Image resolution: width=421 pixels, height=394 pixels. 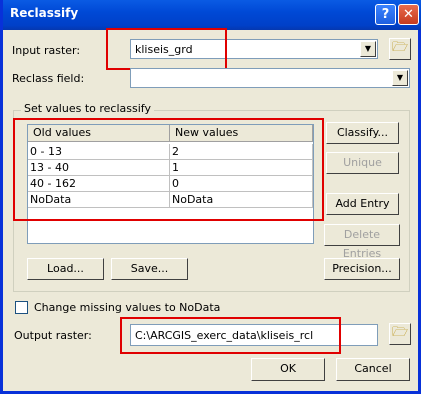 I want to click on help-button: ?, so click(x=385, y=14).